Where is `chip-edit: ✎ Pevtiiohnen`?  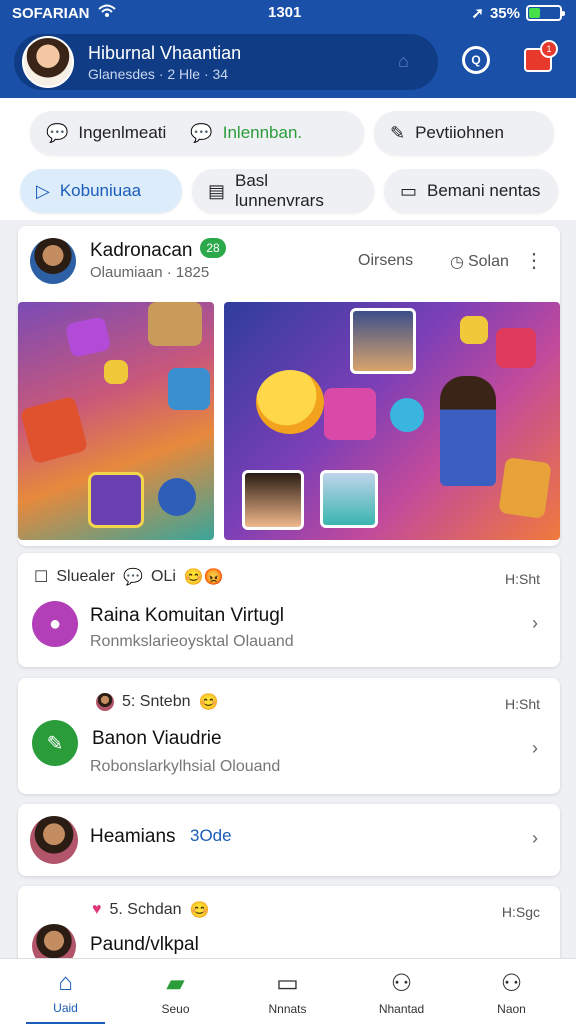 chip-edit: ✎ Pevtiiohnen is located at coordinates (464, 133).